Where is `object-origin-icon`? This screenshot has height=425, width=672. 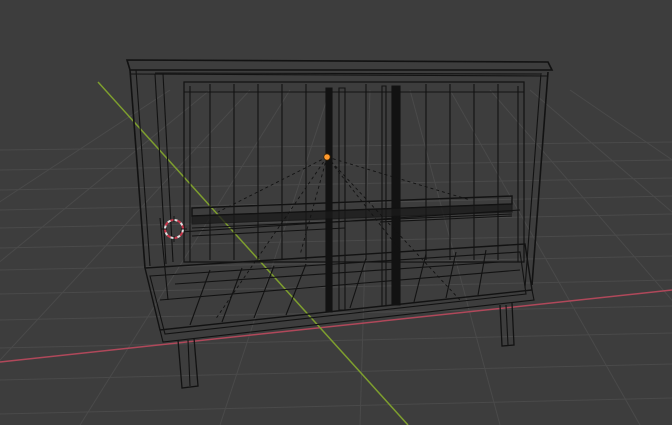
object-origin-icon is located at coordinates (327, 157).